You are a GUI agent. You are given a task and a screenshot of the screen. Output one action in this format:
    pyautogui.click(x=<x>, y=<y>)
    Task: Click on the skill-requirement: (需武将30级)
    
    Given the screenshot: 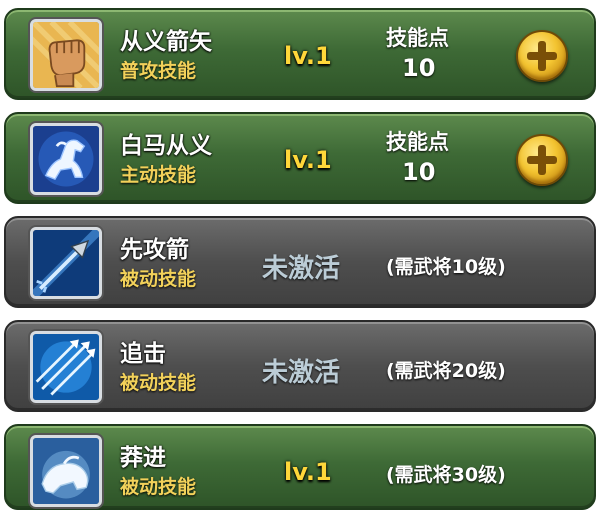 What is the action you would take?
    pyautogui.click(x=446, y=475)
    